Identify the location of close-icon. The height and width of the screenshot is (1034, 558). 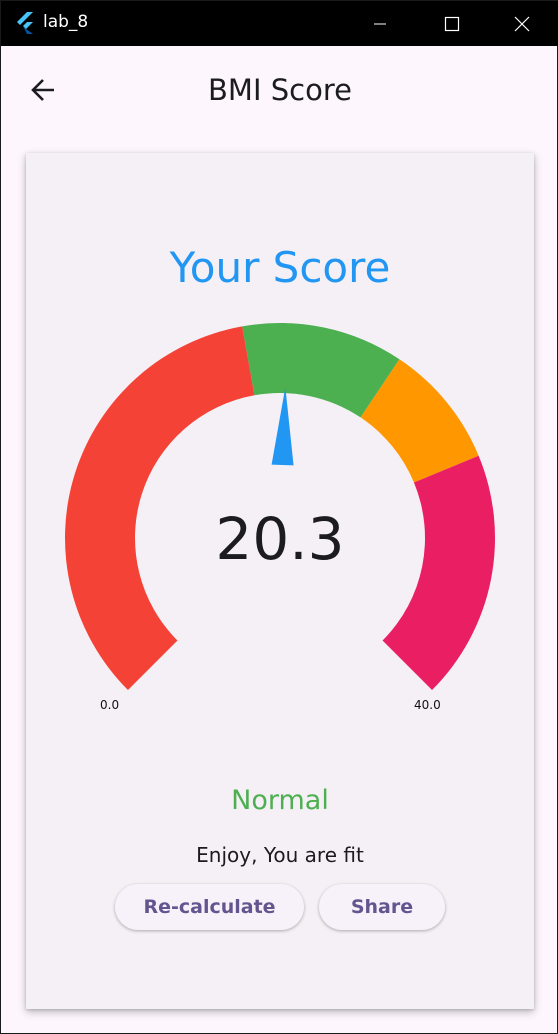
(522, 23).